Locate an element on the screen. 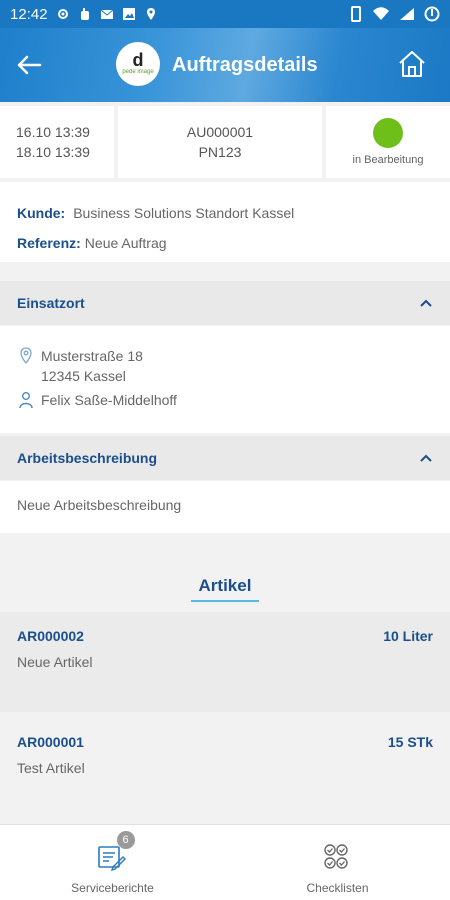  logo-text: pede image is located at coordinates (138, 72).